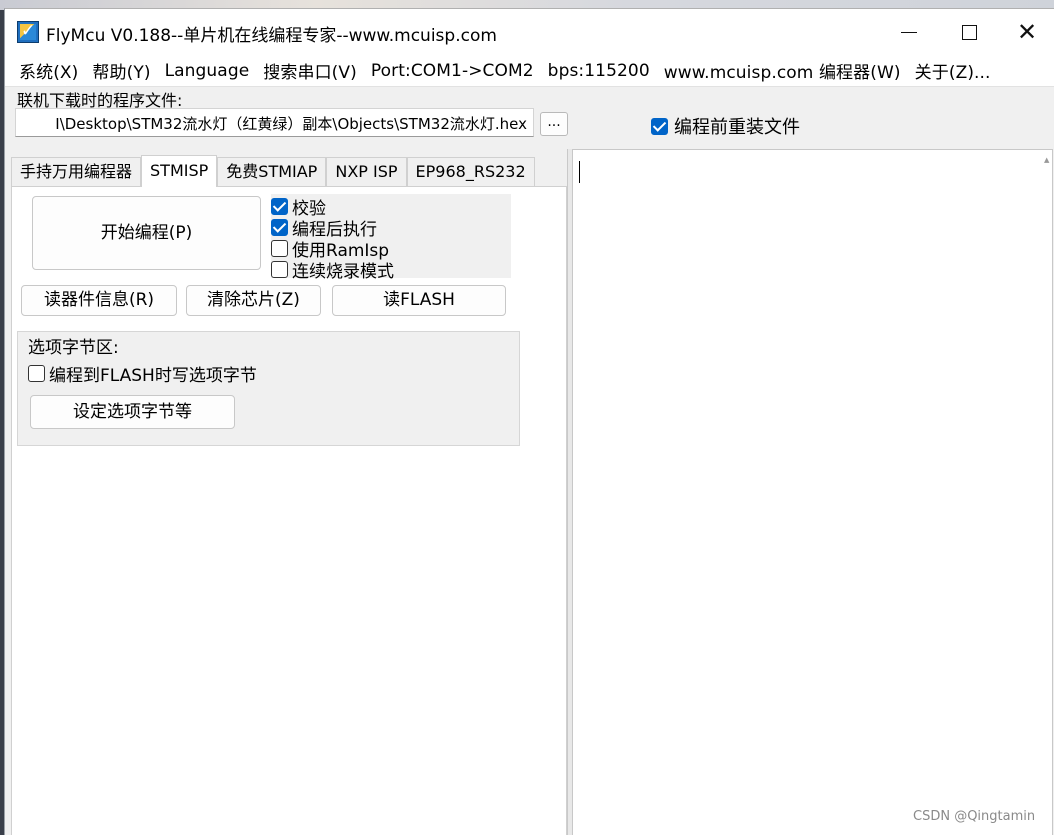 This screenshot has height=835, width=1054. What do you see at coordinates (48, 70) in the screenshot?
I see `menu-system: 系统(X)` at bounding box center [48, 70].